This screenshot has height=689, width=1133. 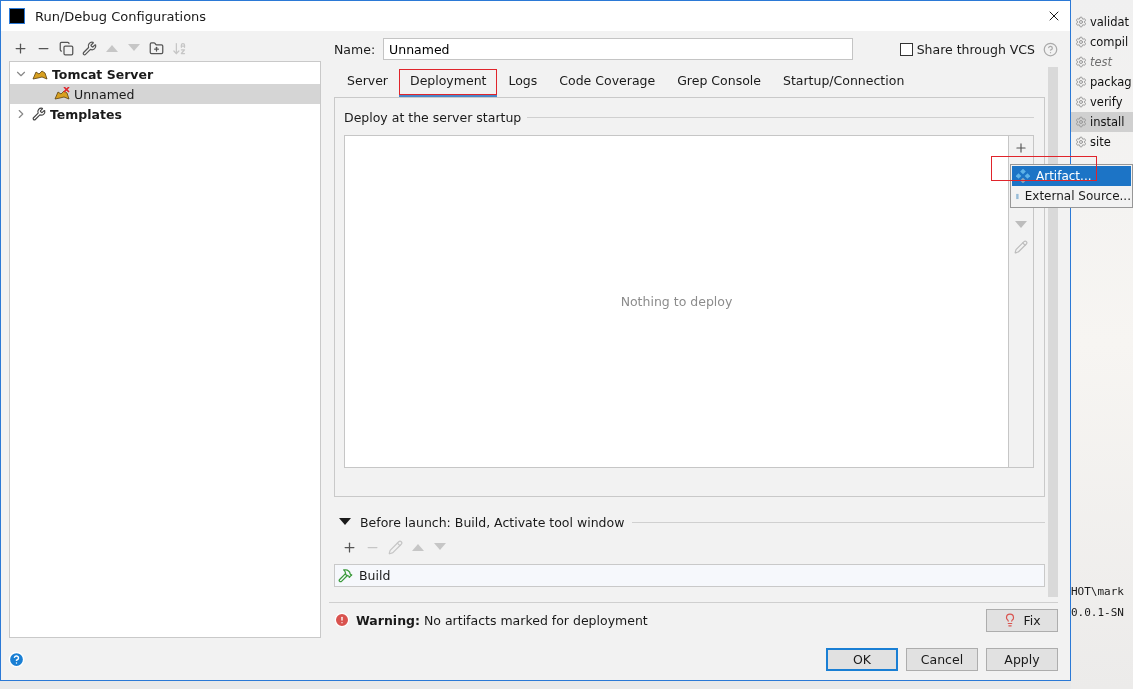 I want to click on name-label: Name:, so click(x=355, y=49).